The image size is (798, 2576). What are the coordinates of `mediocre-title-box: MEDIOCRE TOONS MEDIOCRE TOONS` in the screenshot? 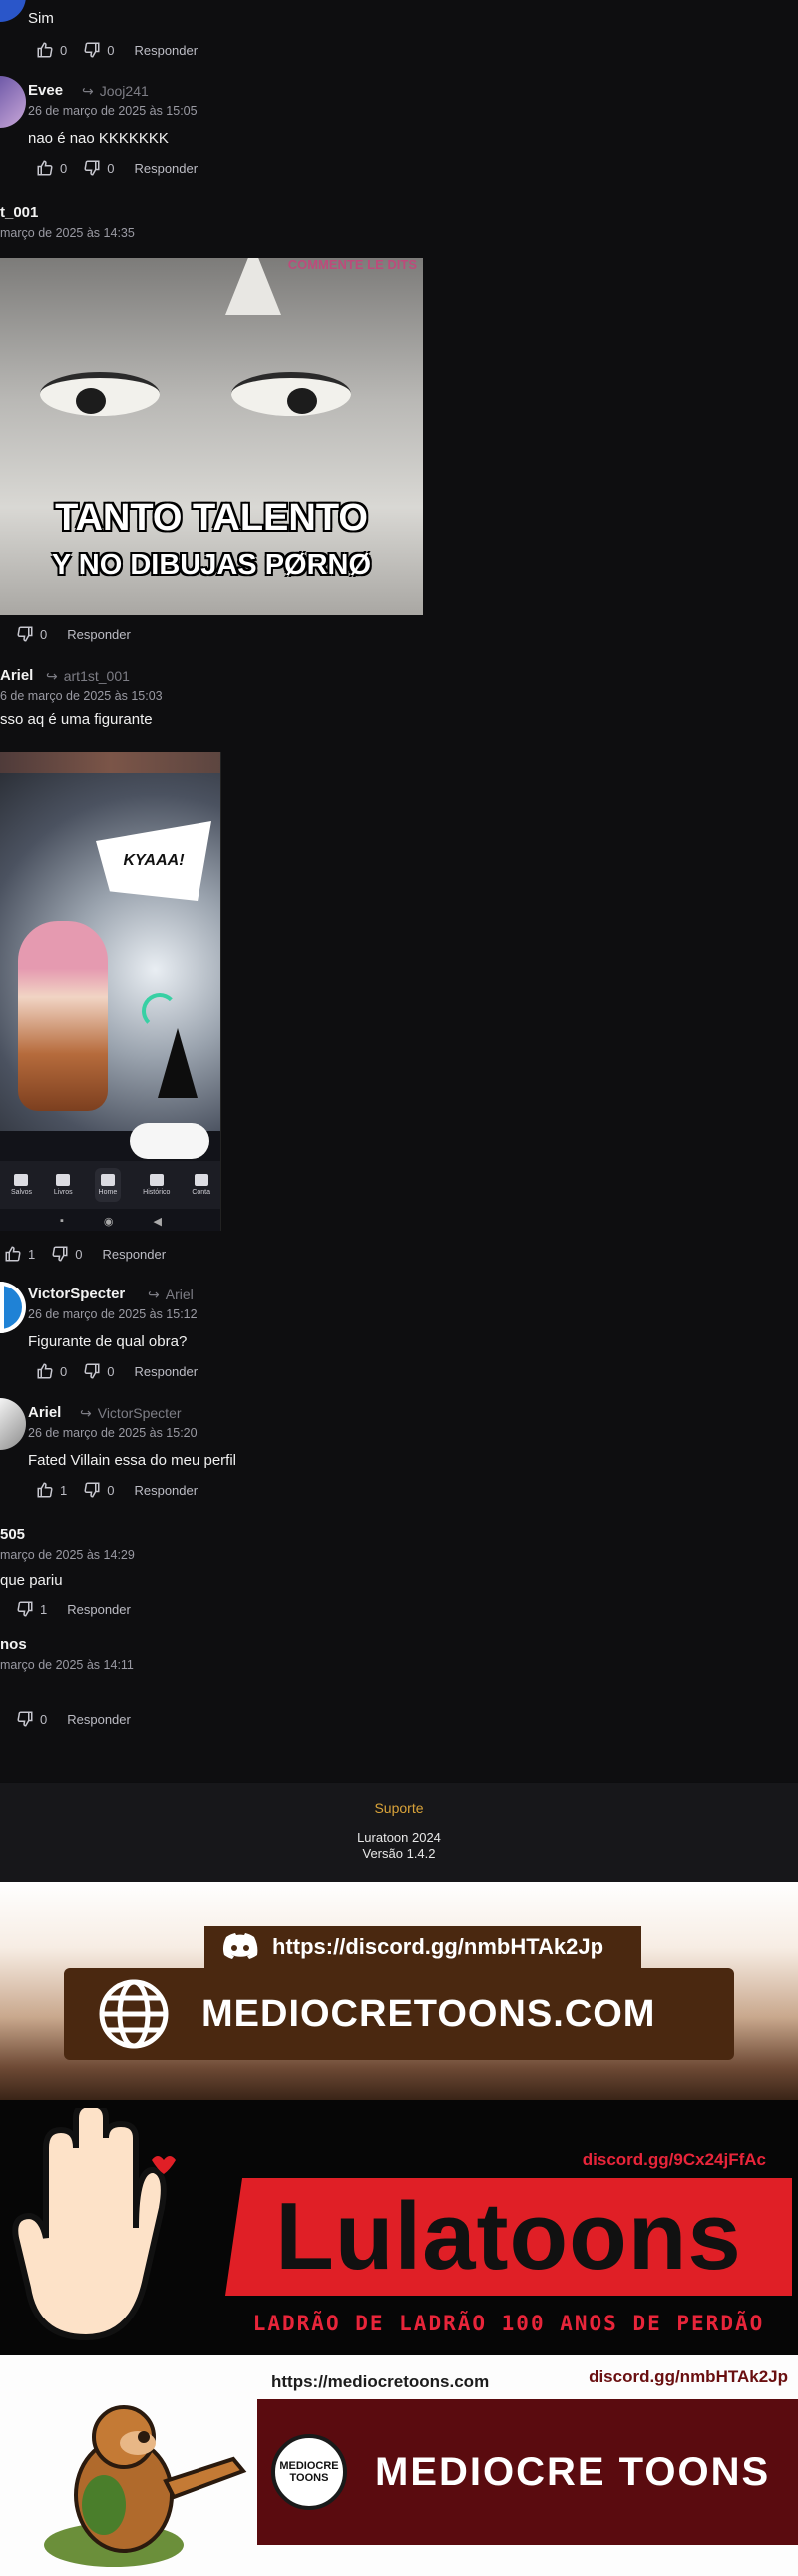 It's located at (527, 2472).